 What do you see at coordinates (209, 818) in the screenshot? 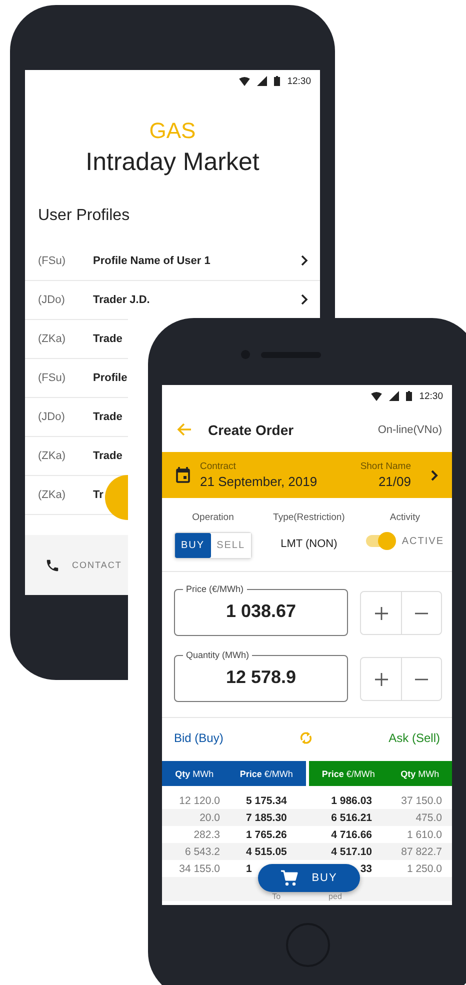
I see `table-cell-text: 20.0` at bounding box center [209, 818].